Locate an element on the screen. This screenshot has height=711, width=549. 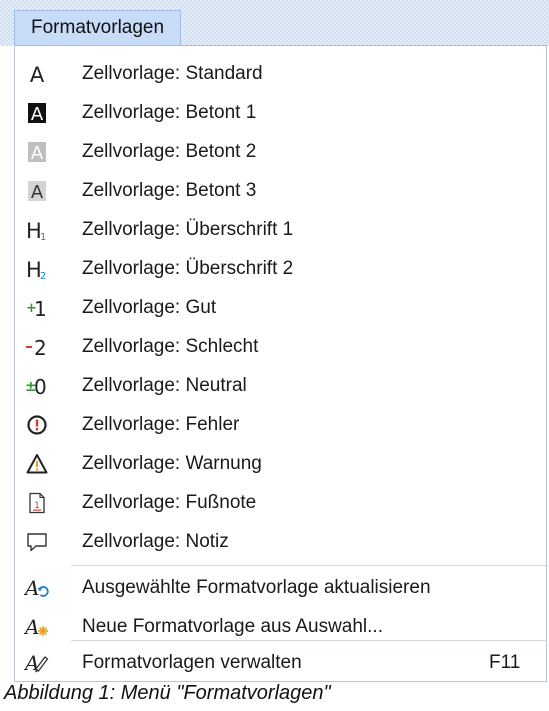
menu-item-label: Zellvorlage: Notiz is located at coordinates (155, 541).